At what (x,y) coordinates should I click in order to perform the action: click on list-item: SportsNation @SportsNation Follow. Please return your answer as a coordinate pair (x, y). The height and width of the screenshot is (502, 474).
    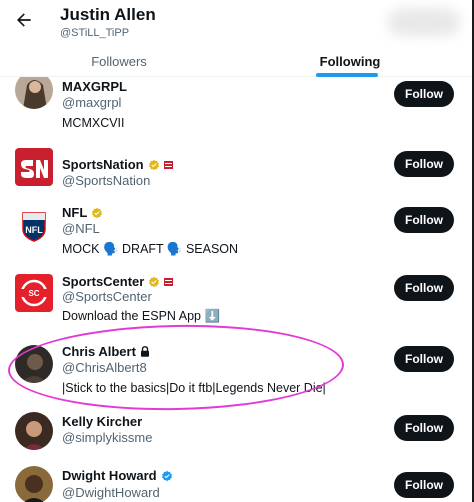
    Looking at the image, I should click on (236, 175).